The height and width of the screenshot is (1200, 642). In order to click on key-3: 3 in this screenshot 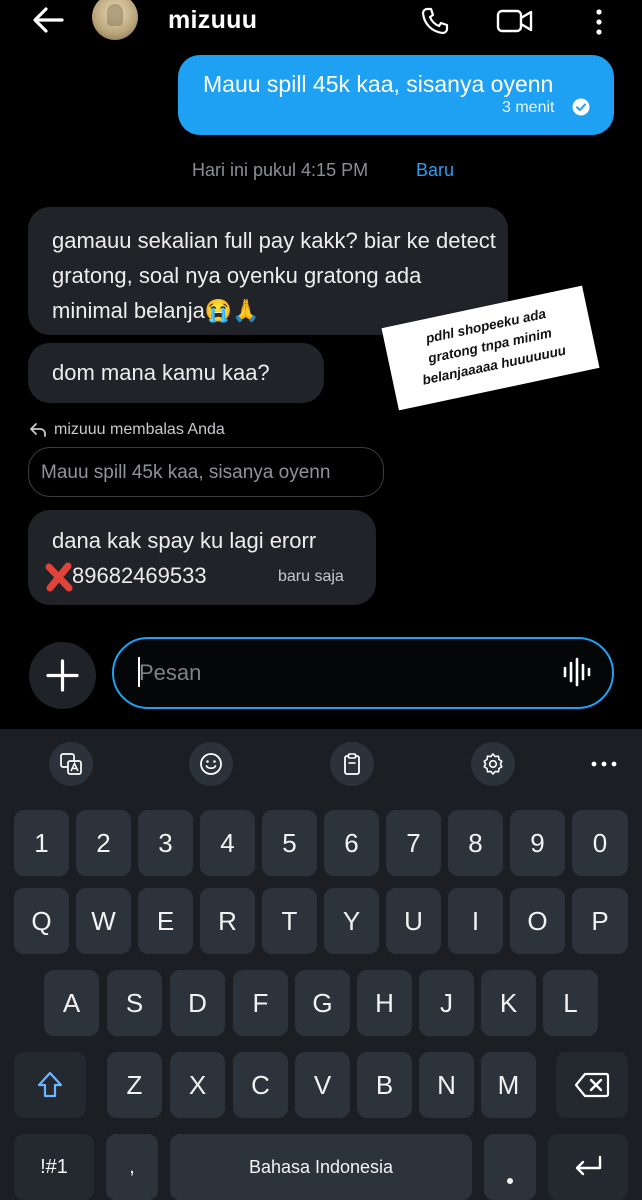, I will do `click(165, 843)`.